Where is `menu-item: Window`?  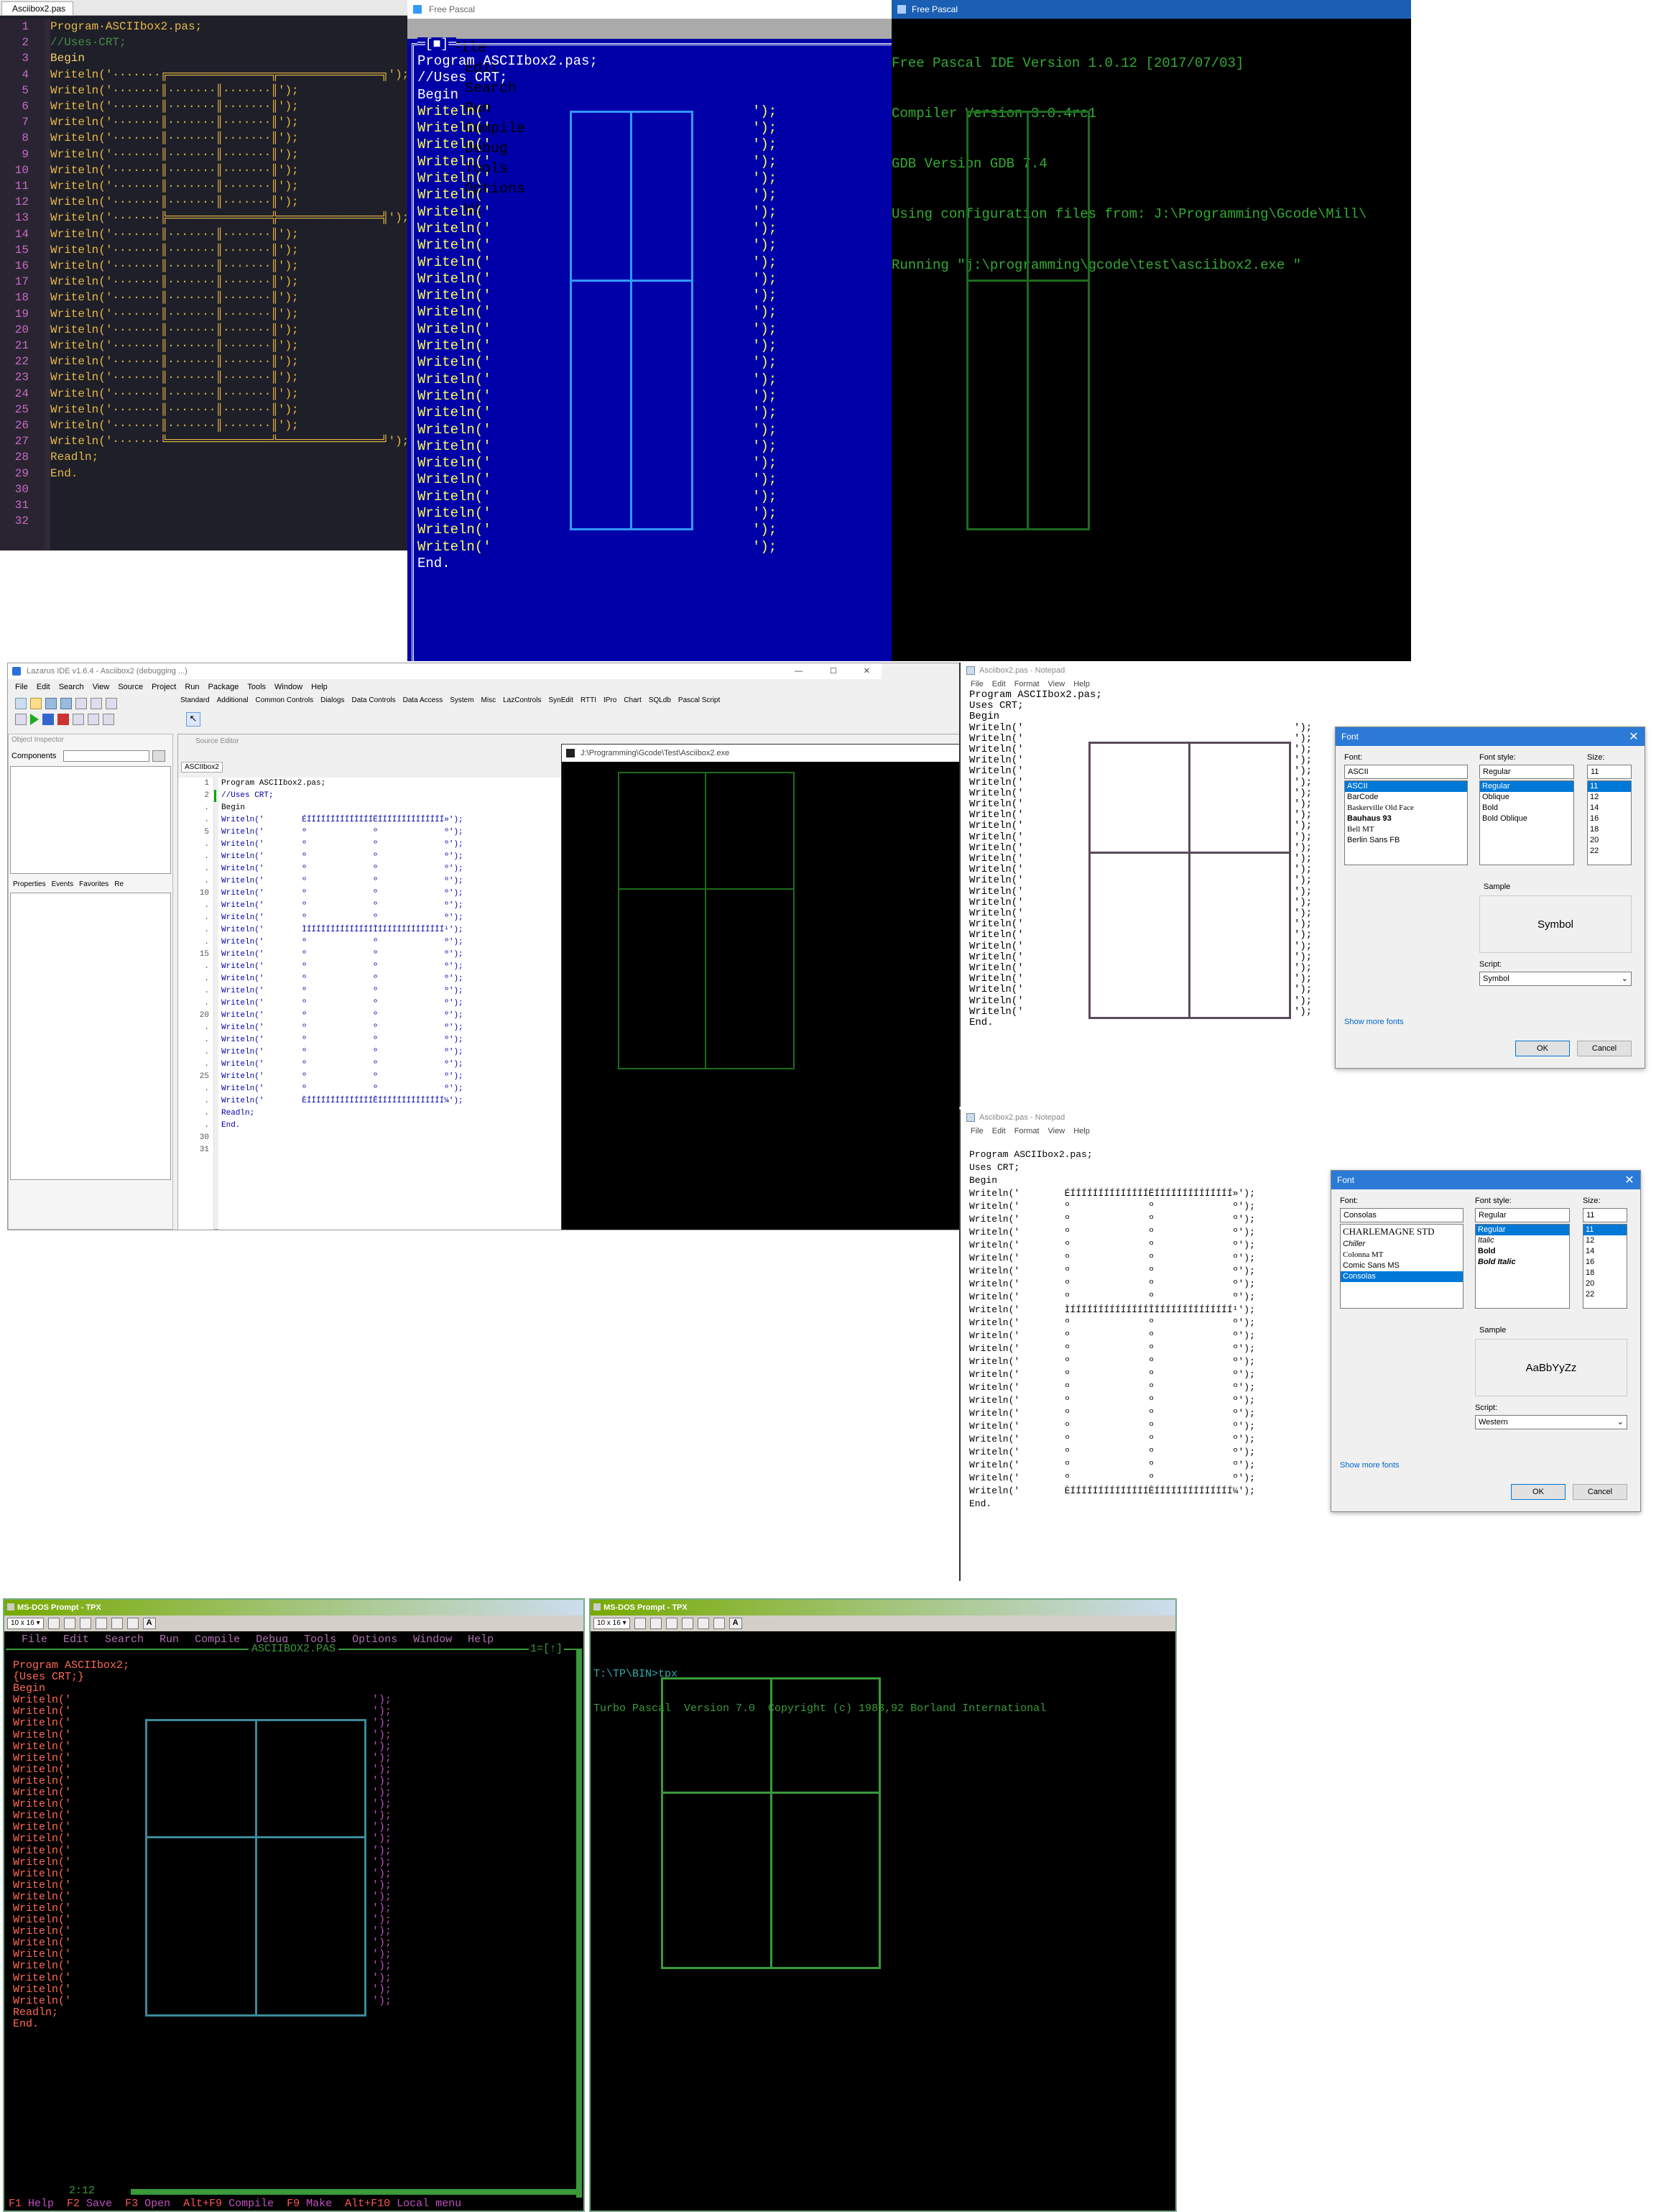 menu-item: Window is located at coordinates (288, 687).